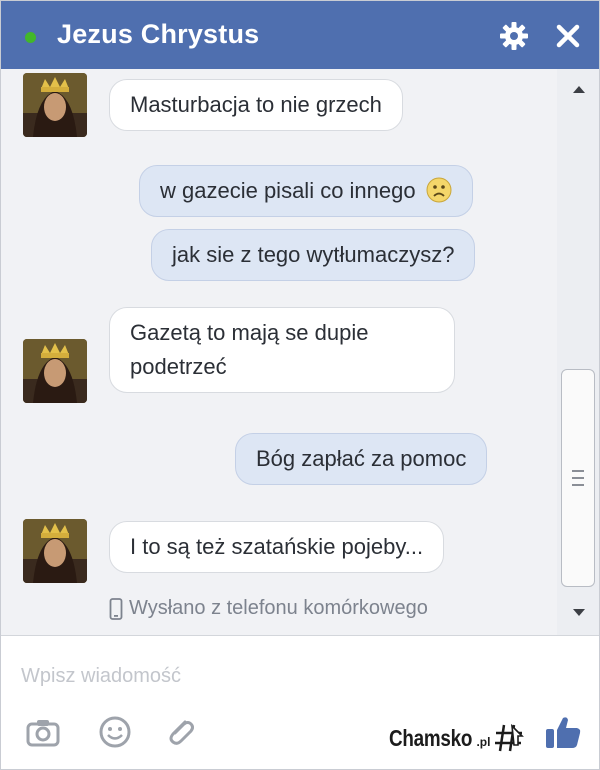 The width and height of the screenshot is (600, 770). Describe the element at coordinates (281, 676) in the screenshot. I see `message-input` at that location.